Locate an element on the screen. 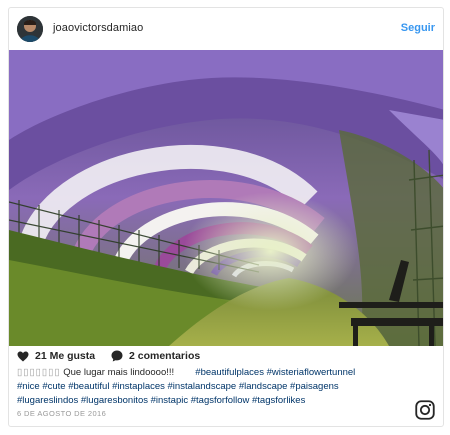  caption-hashtags: #beautifulplaces #wisteriaflowertunnel is located at coordinates (275, 372).